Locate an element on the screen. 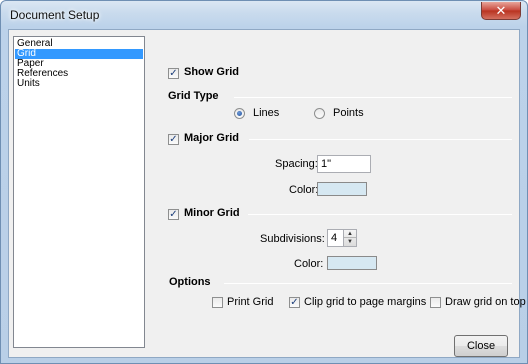 This screenshot has width=528, height=364. clip-grid-label: Clip grid to page margins is located at coordinates (365, 302).